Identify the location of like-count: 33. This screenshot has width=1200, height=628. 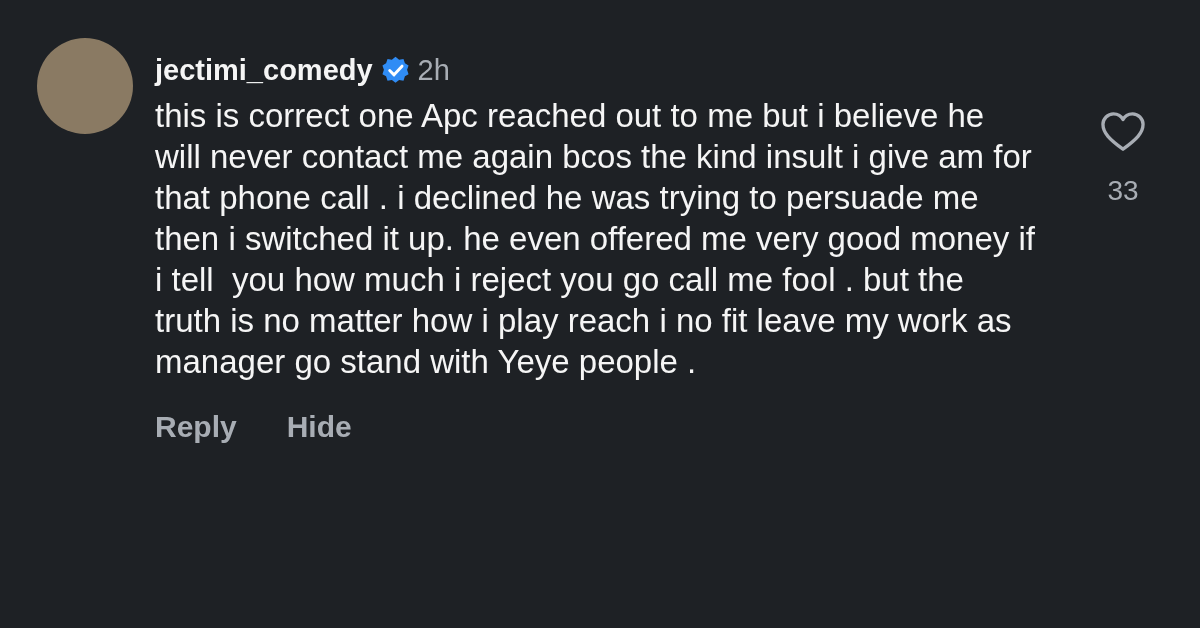
(1123, 191).